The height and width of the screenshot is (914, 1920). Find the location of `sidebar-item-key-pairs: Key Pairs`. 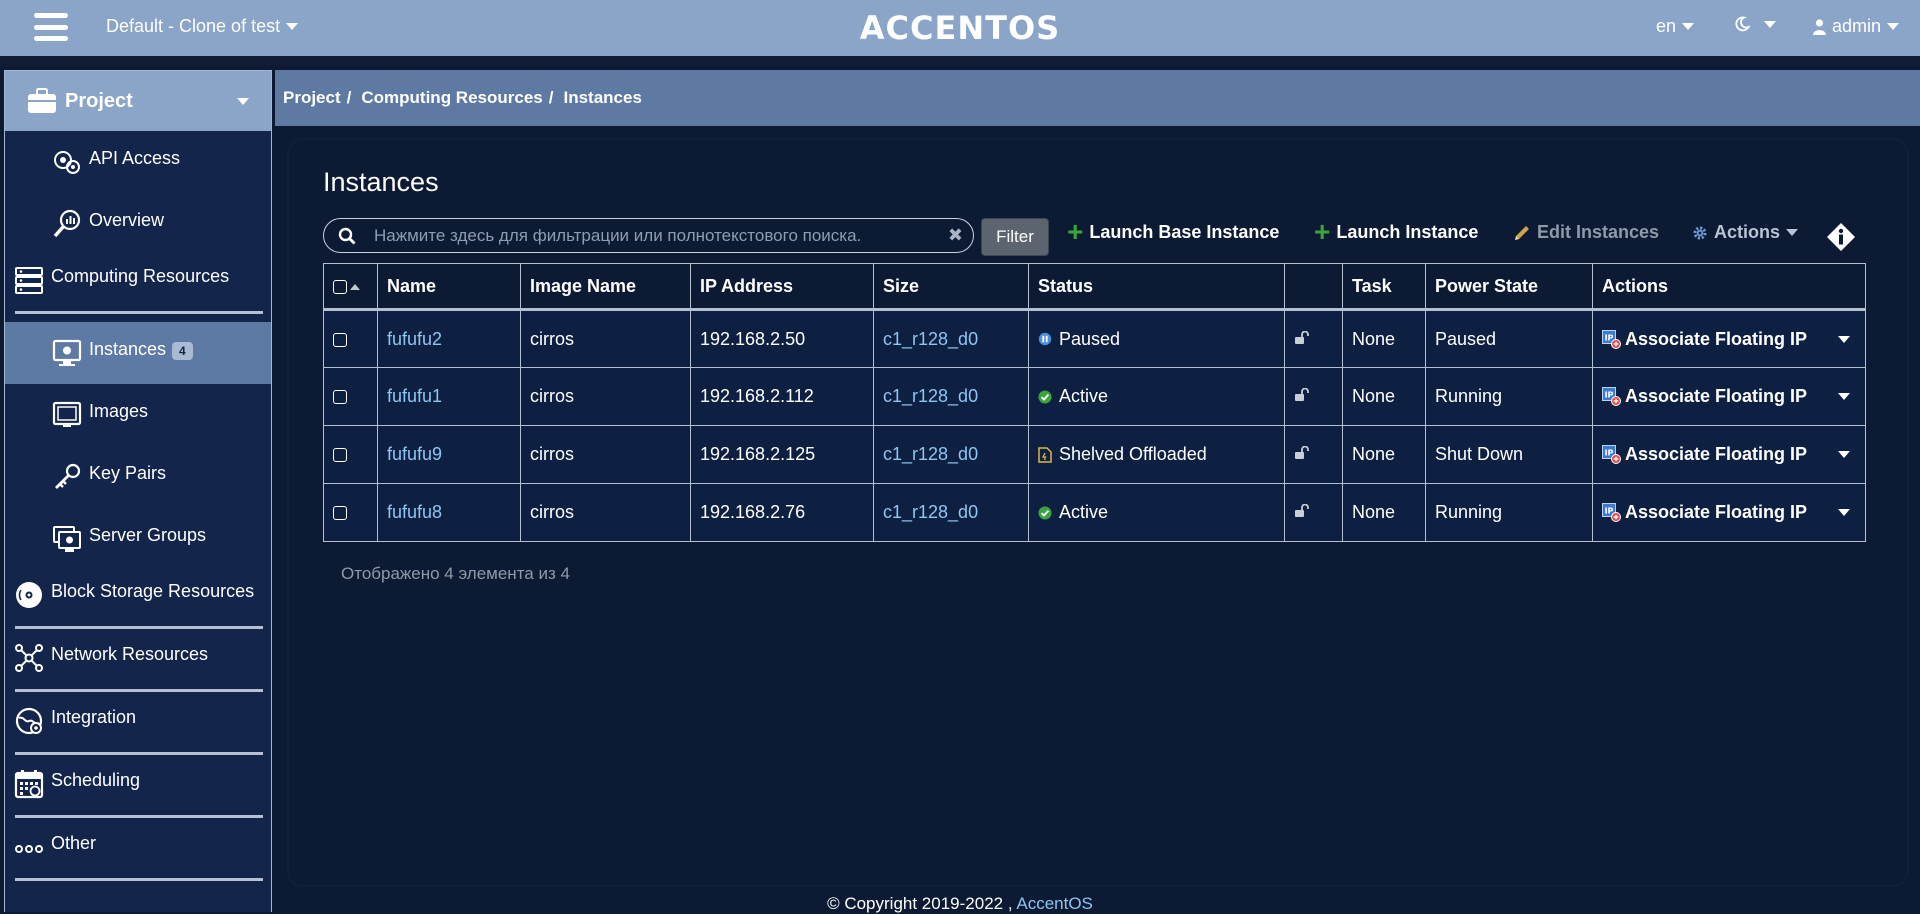

sidebar-item-key-pairs: Key Pairs is located at coordinates (138, 477).